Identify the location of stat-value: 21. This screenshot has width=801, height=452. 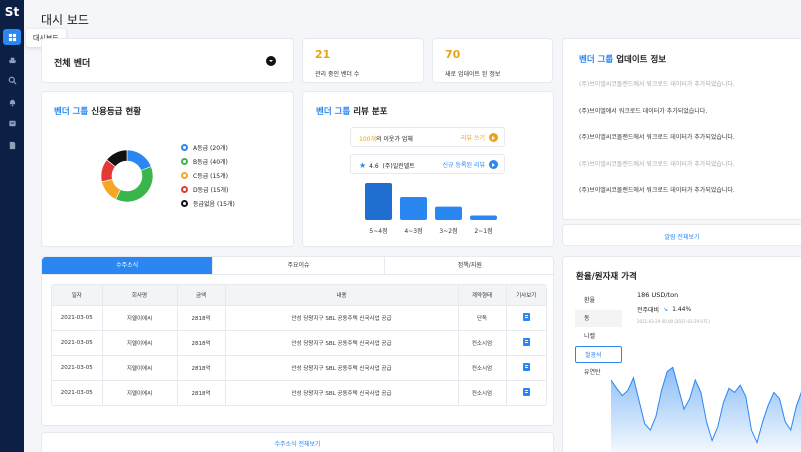
(323, 54).